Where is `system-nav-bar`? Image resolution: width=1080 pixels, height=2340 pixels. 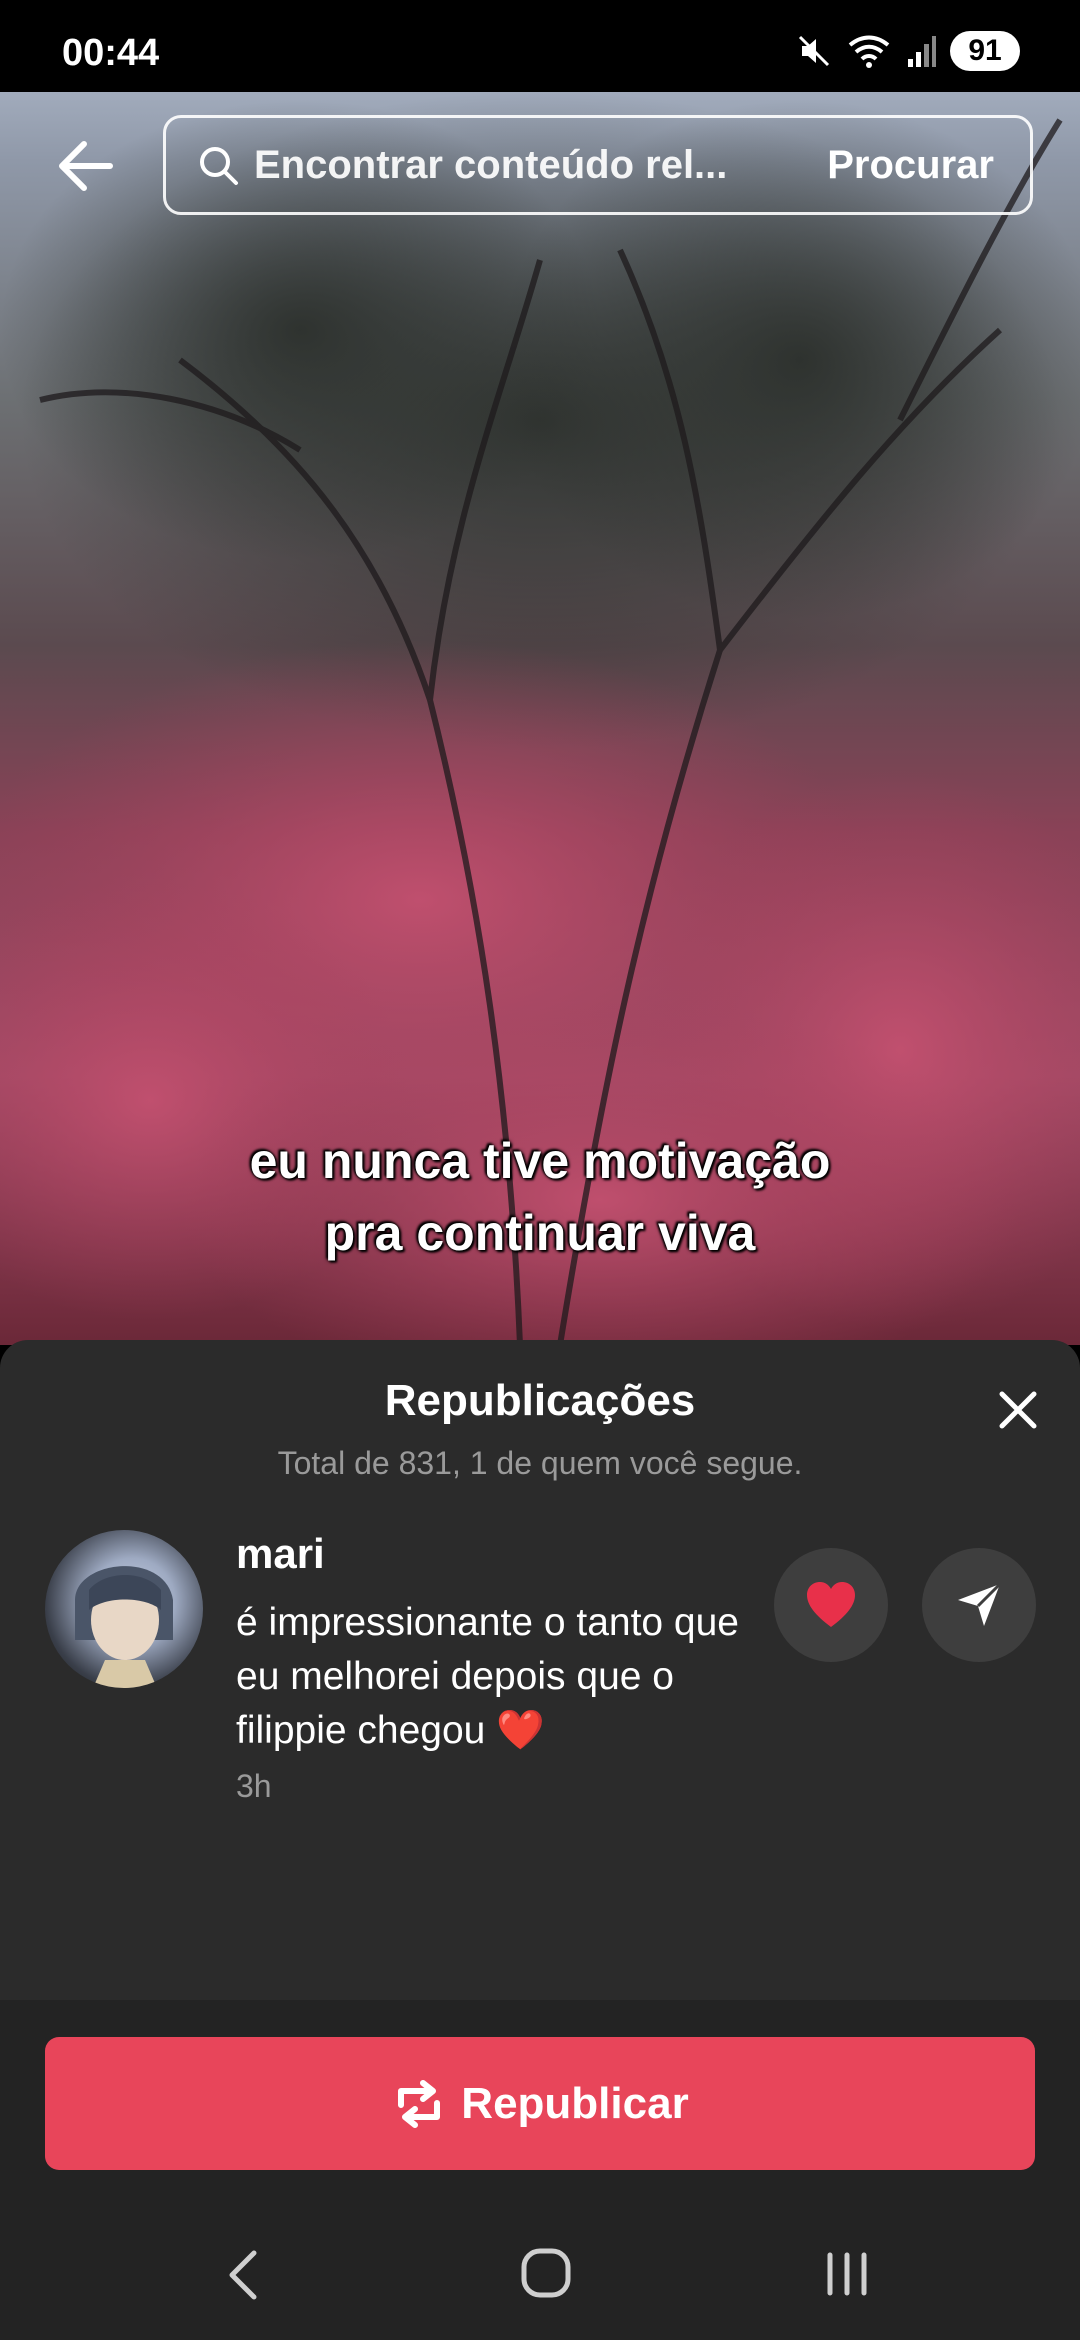
system-nav-bar is located at coordinates (540, 2272).